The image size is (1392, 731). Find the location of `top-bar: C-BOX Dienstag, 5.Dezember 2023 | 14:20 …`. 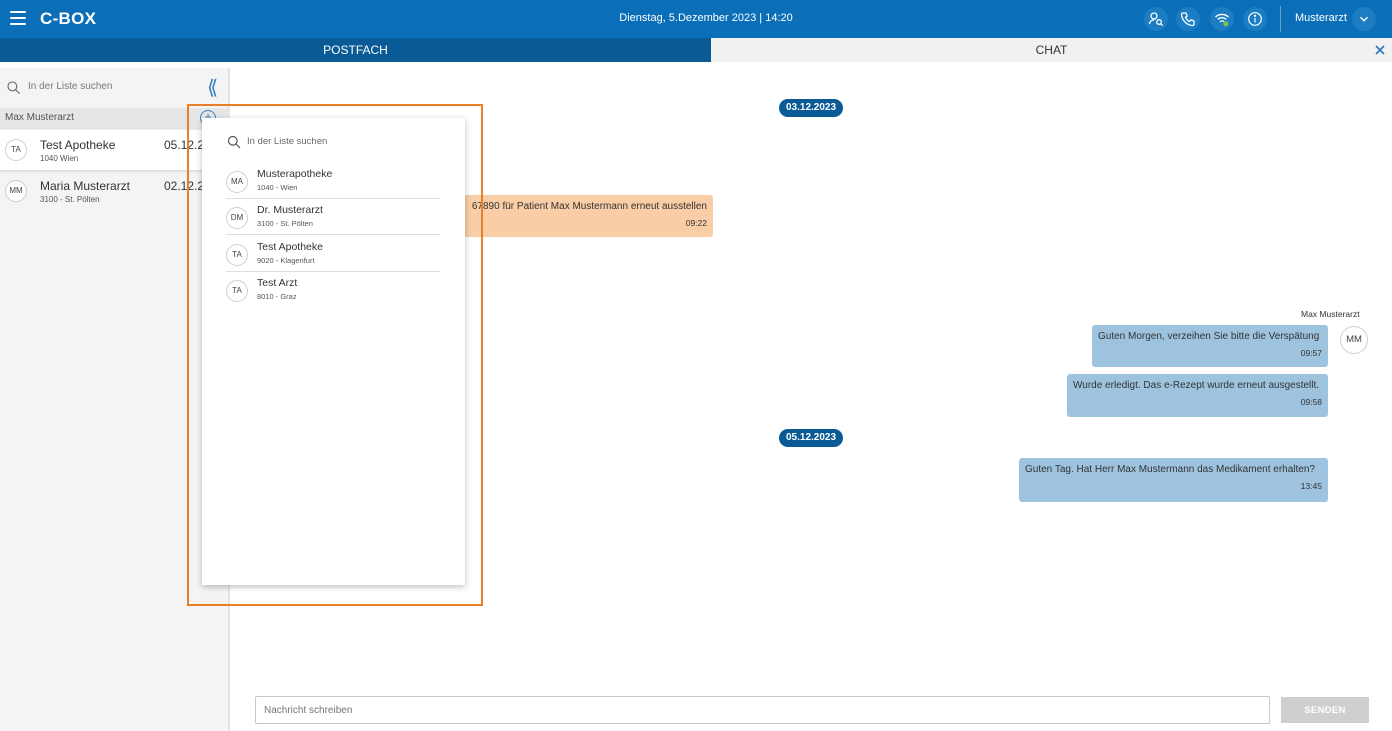

top-bar: C-BOX Dienstag, 5.Dezember 2023 | 14:20 … is located at coordinates (696, 19).